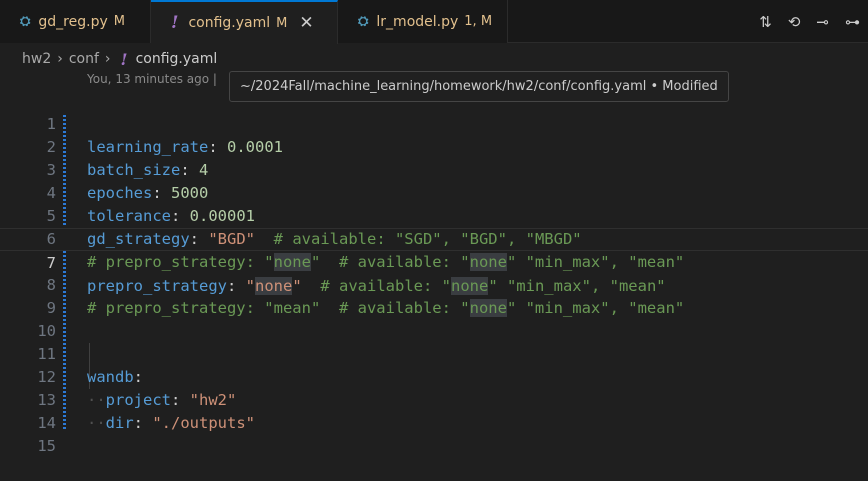  I want to click on line-number: 15, so click(46, 446).